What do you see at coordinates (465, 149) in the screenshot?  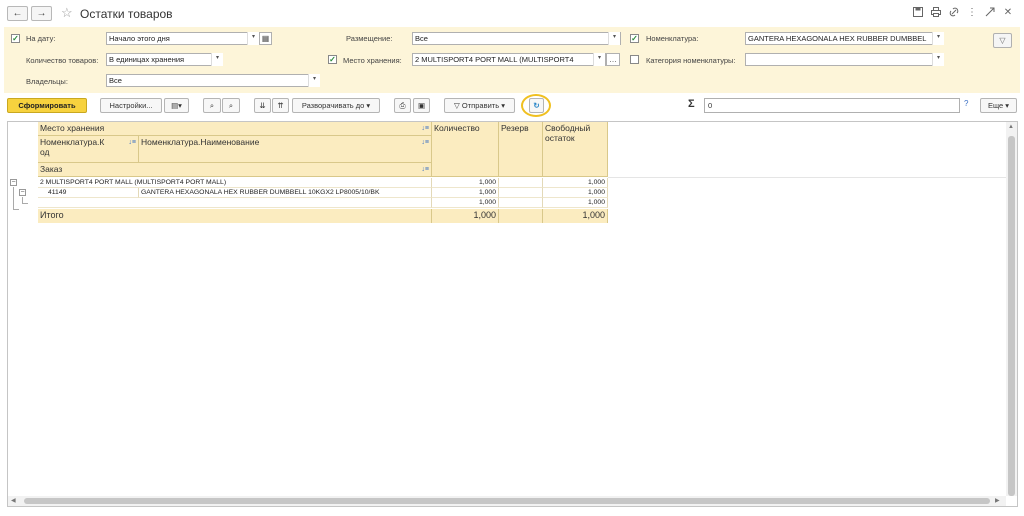 I see `header-qty: Количество` at bounding box center [465, 149].